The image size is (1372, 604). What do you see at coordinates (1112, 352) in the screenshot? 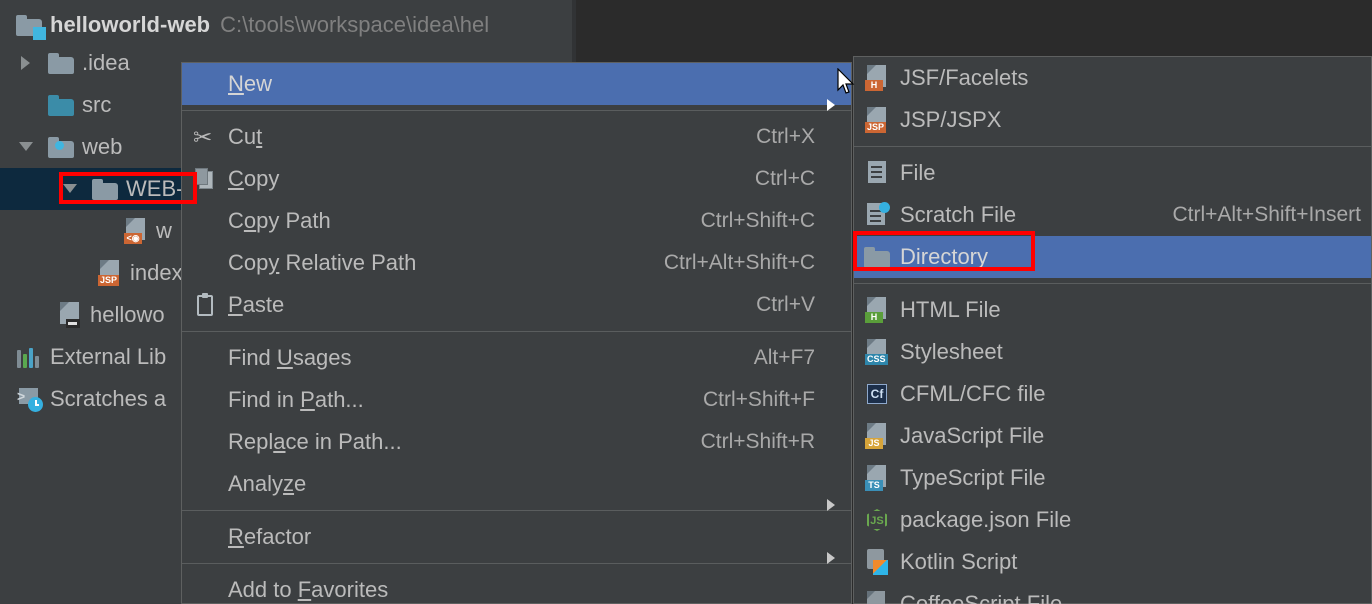
I see `submenu-item-stylesheet: CSS Stylesheet` at bounding box center [1112, 352].